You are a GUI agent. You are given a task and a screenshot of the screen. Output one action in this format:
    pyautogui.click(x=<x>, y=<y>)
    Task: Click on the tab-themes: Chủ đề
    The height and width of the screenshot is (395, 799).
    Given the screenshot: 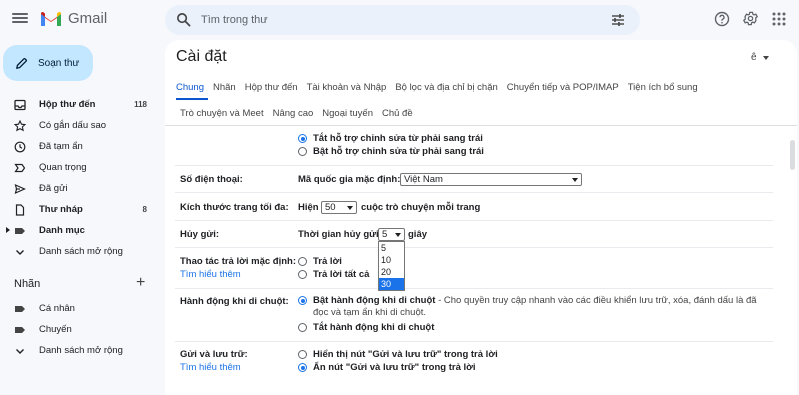 What is the action you would take?
    pyautogui.click(x=397, y=113)
    